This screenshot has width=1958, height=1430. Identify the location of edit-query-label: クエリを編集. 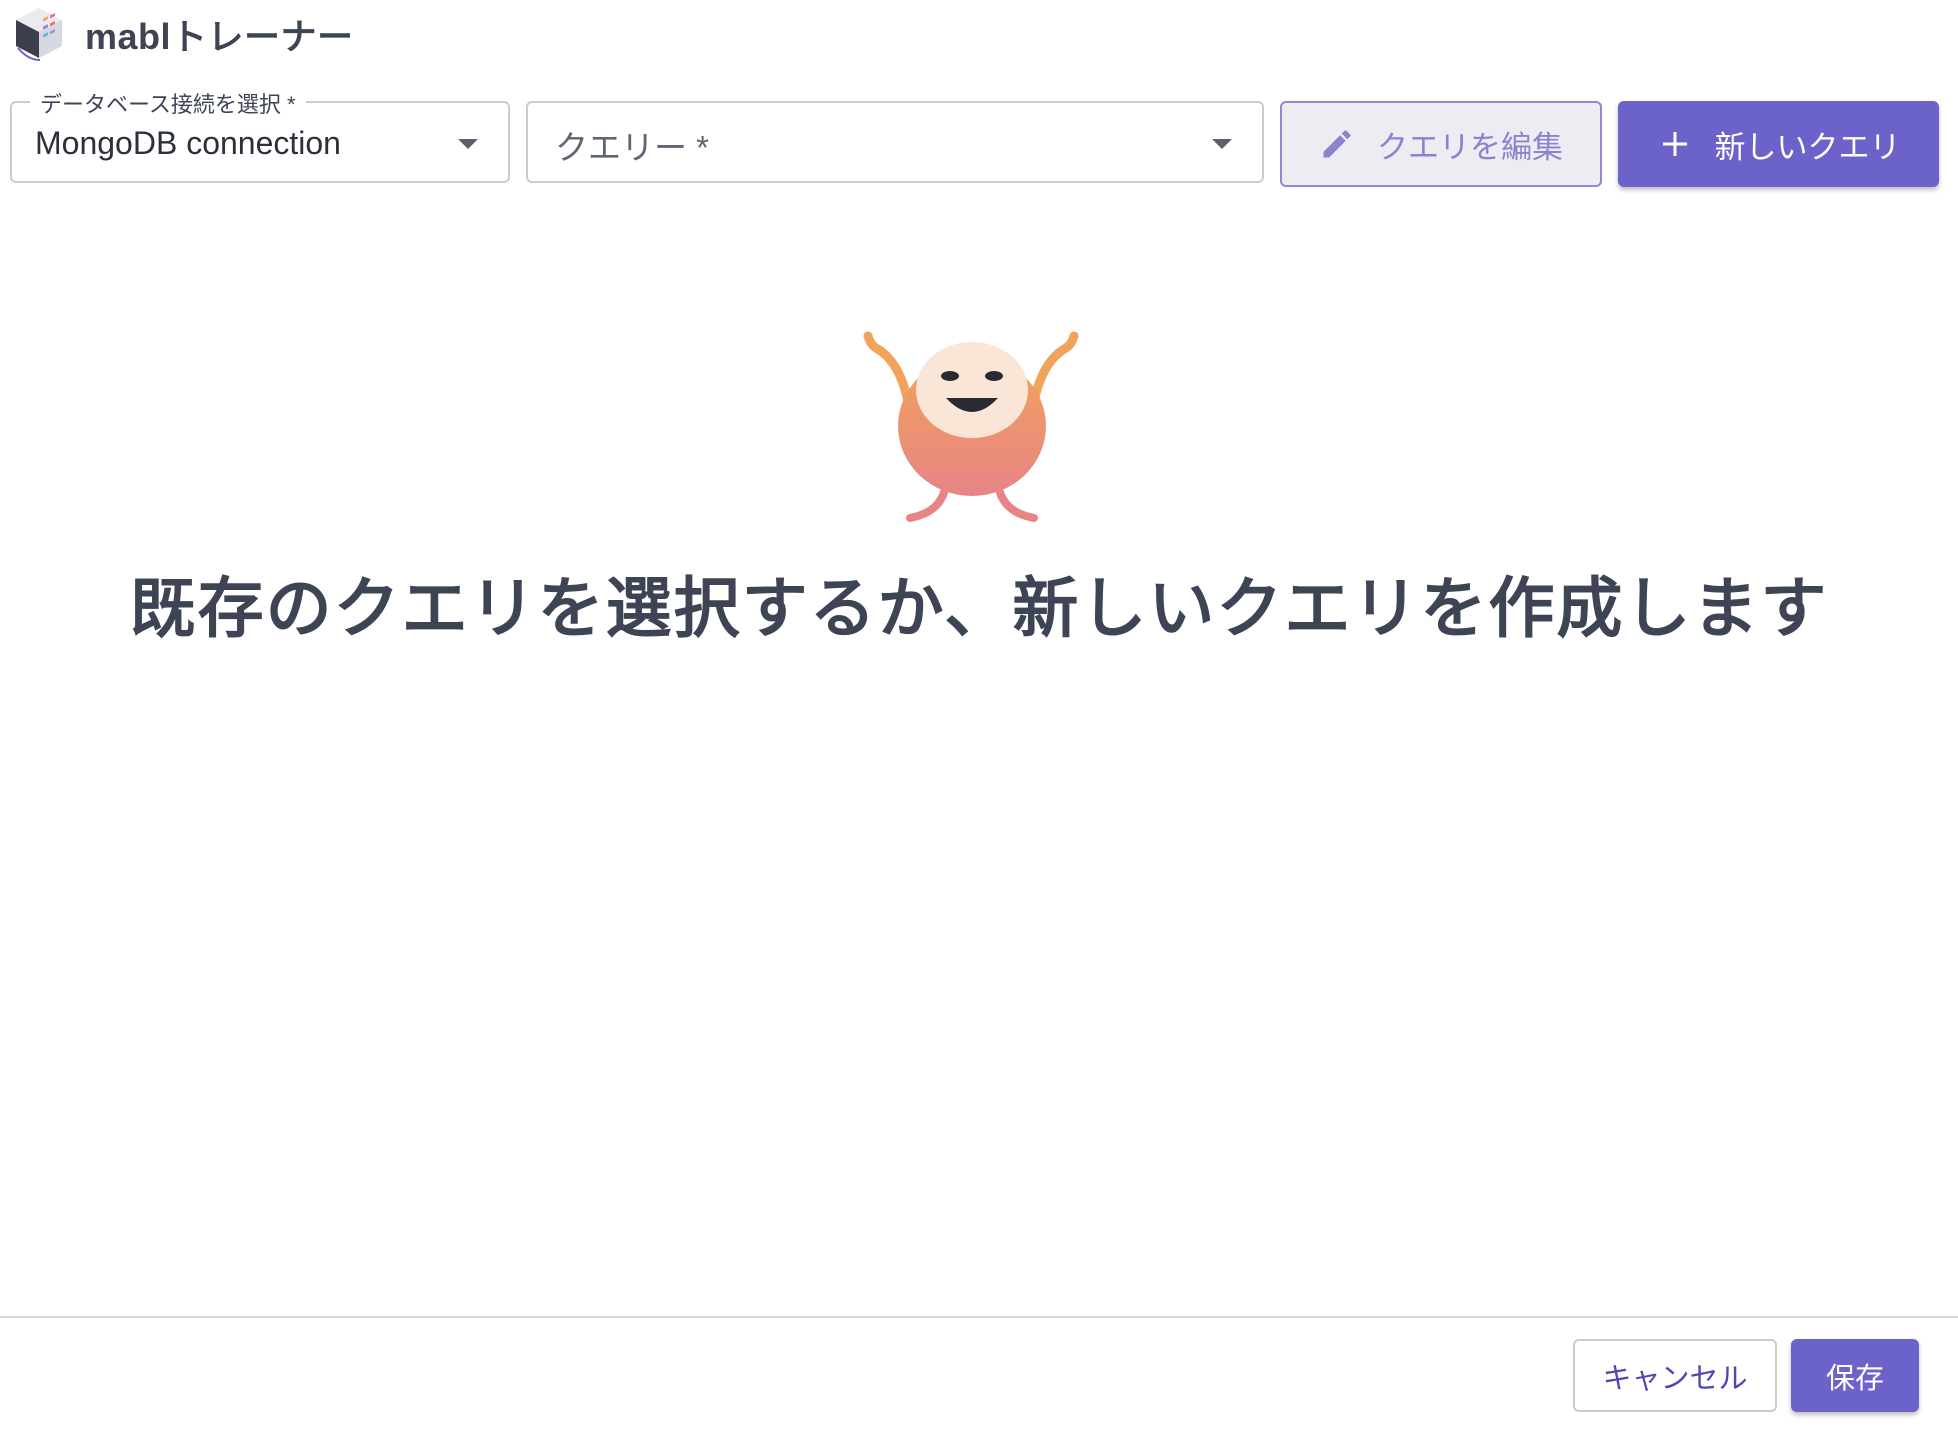
(1470, 147).